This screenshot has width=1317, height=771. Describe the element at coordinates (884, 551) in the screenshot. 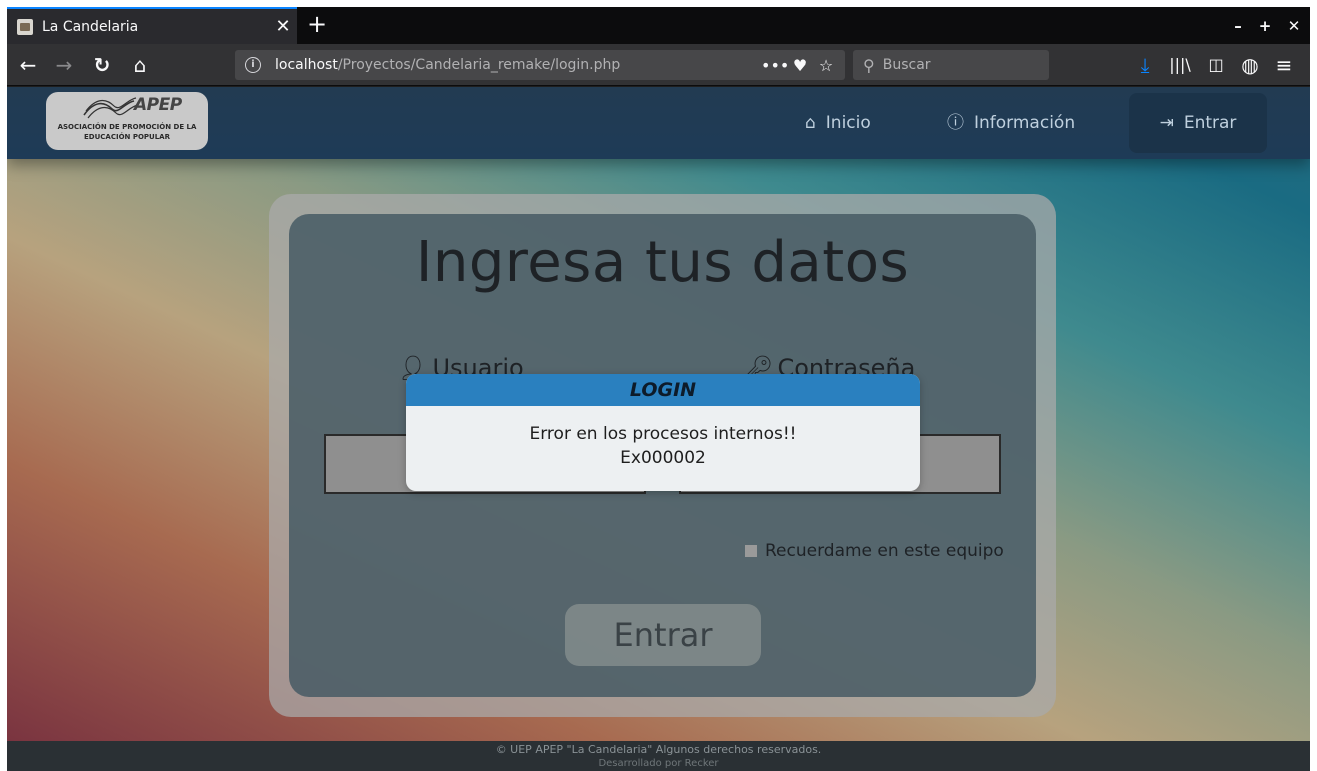

I see `remember-label: Recuerdame en este equipo` at that location.